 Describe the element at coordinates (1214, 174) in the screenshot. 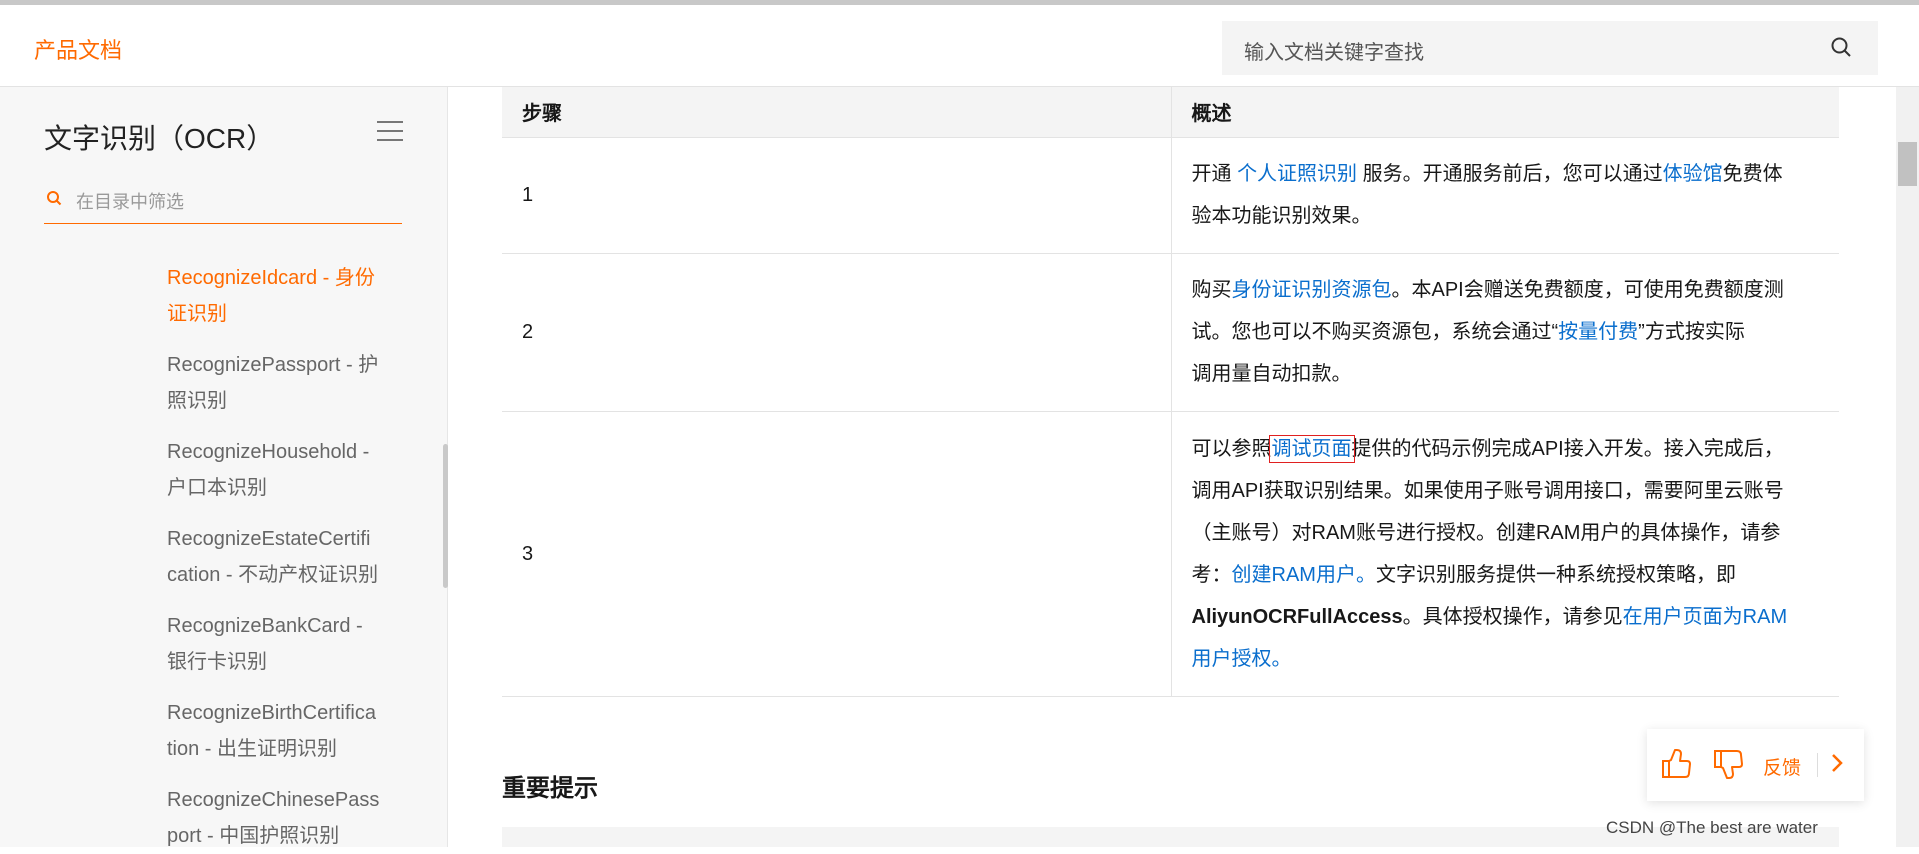

I see `description-text: 开通` at that location.